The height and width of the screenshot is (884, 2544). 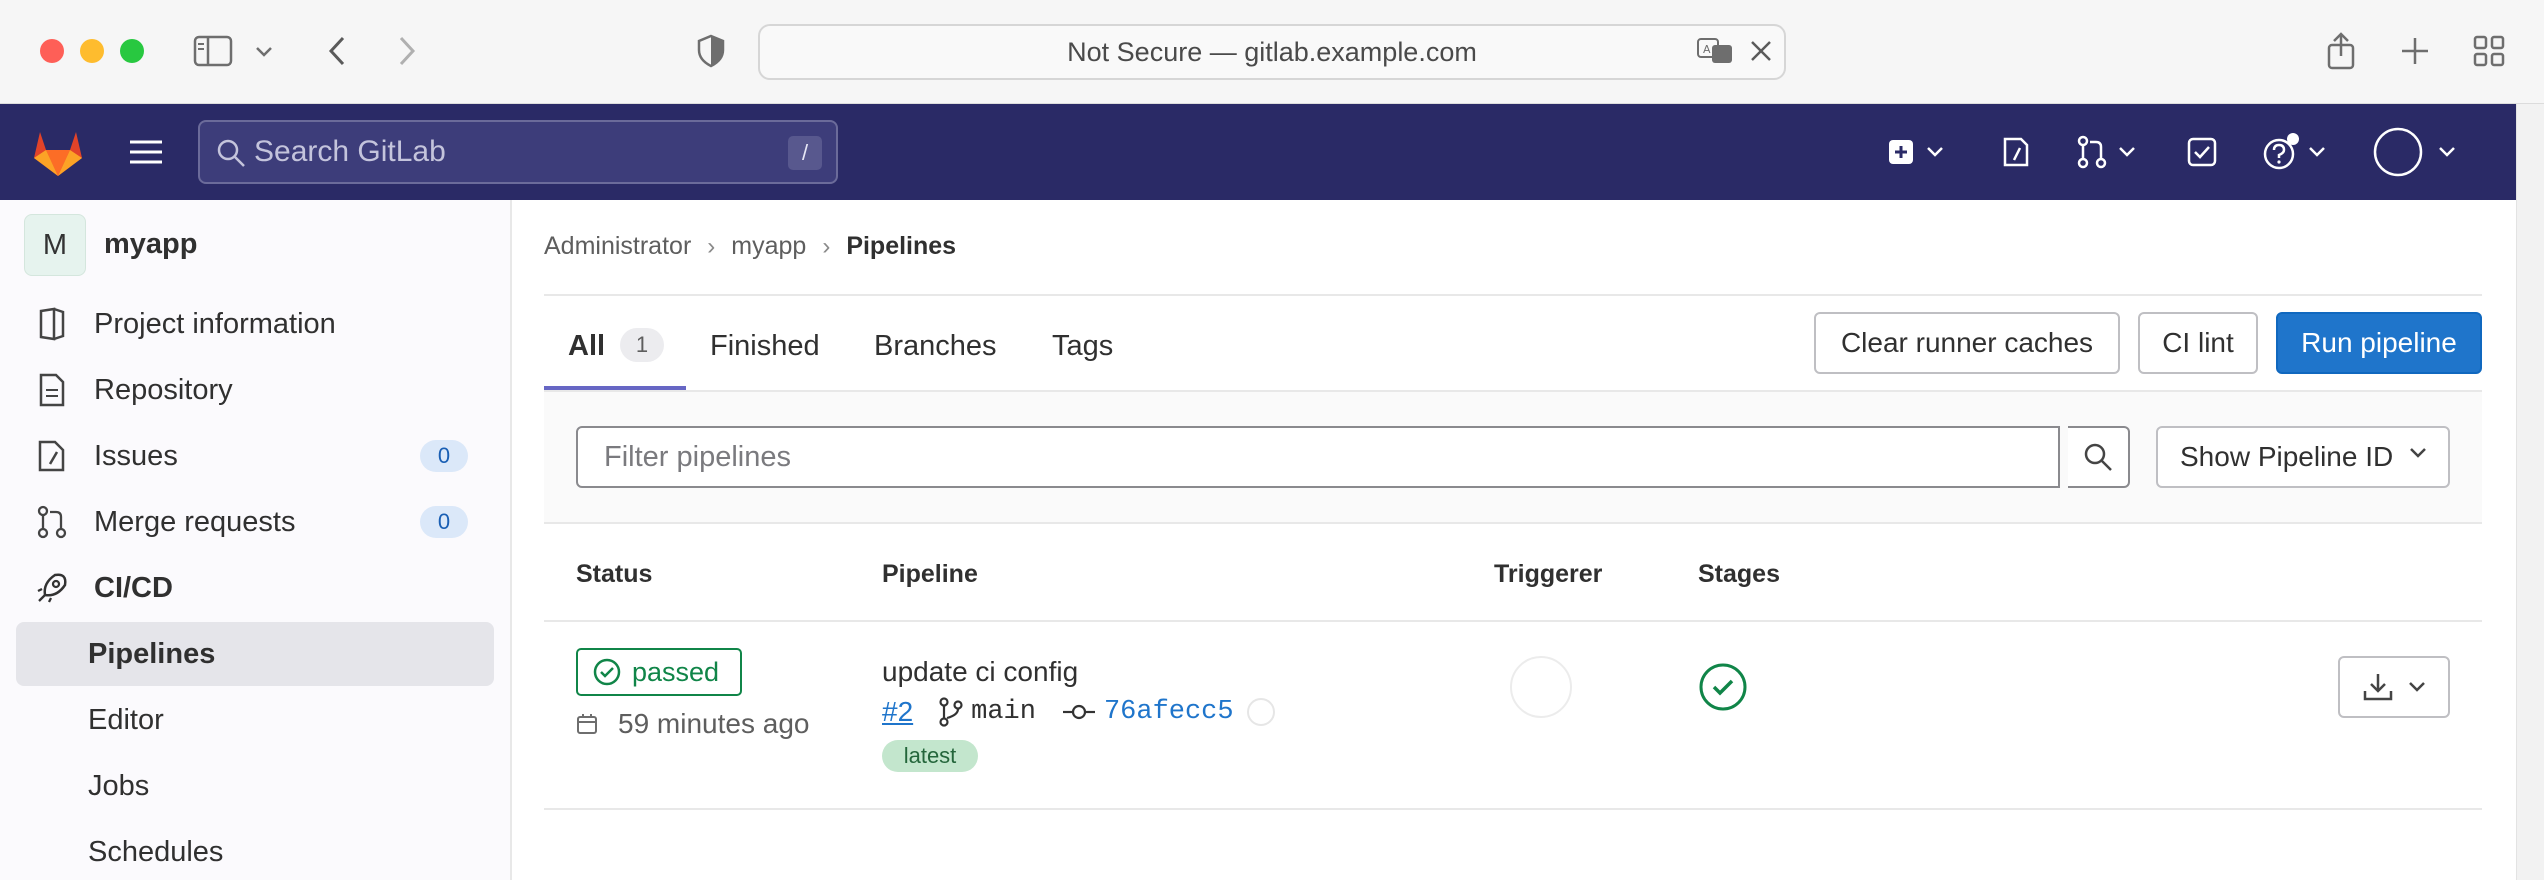 What do you see at coordinates (255, 852) in the screenshot?
I see `sidebar-item-schedules: Schedules` at bounding box center [255, 852].